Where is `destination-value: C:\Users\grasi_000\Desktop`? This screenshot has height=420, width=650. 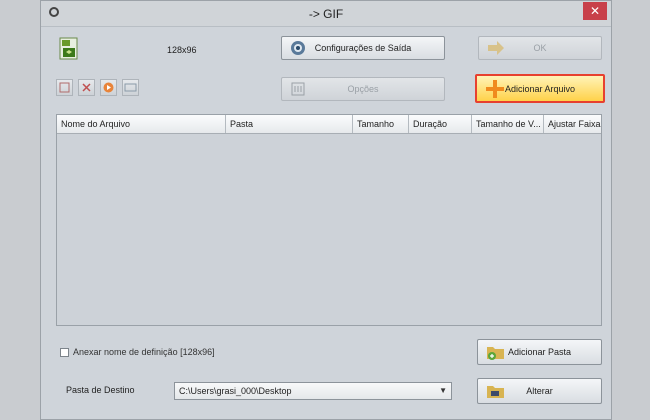
destination-value: C:\Users\grasi_000\Desktop is located at coordinates (235, 391).